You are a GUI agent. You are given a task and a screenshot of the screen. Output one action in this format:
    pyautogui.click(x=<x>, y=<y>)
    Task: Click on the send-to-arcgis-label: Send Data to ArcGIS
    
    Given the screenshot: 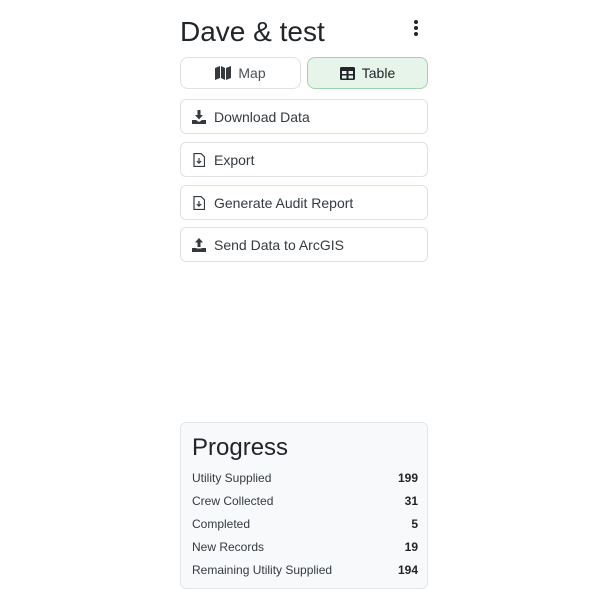 What is the action you would take?
    pyautogui.click(x=279, y=244)
    